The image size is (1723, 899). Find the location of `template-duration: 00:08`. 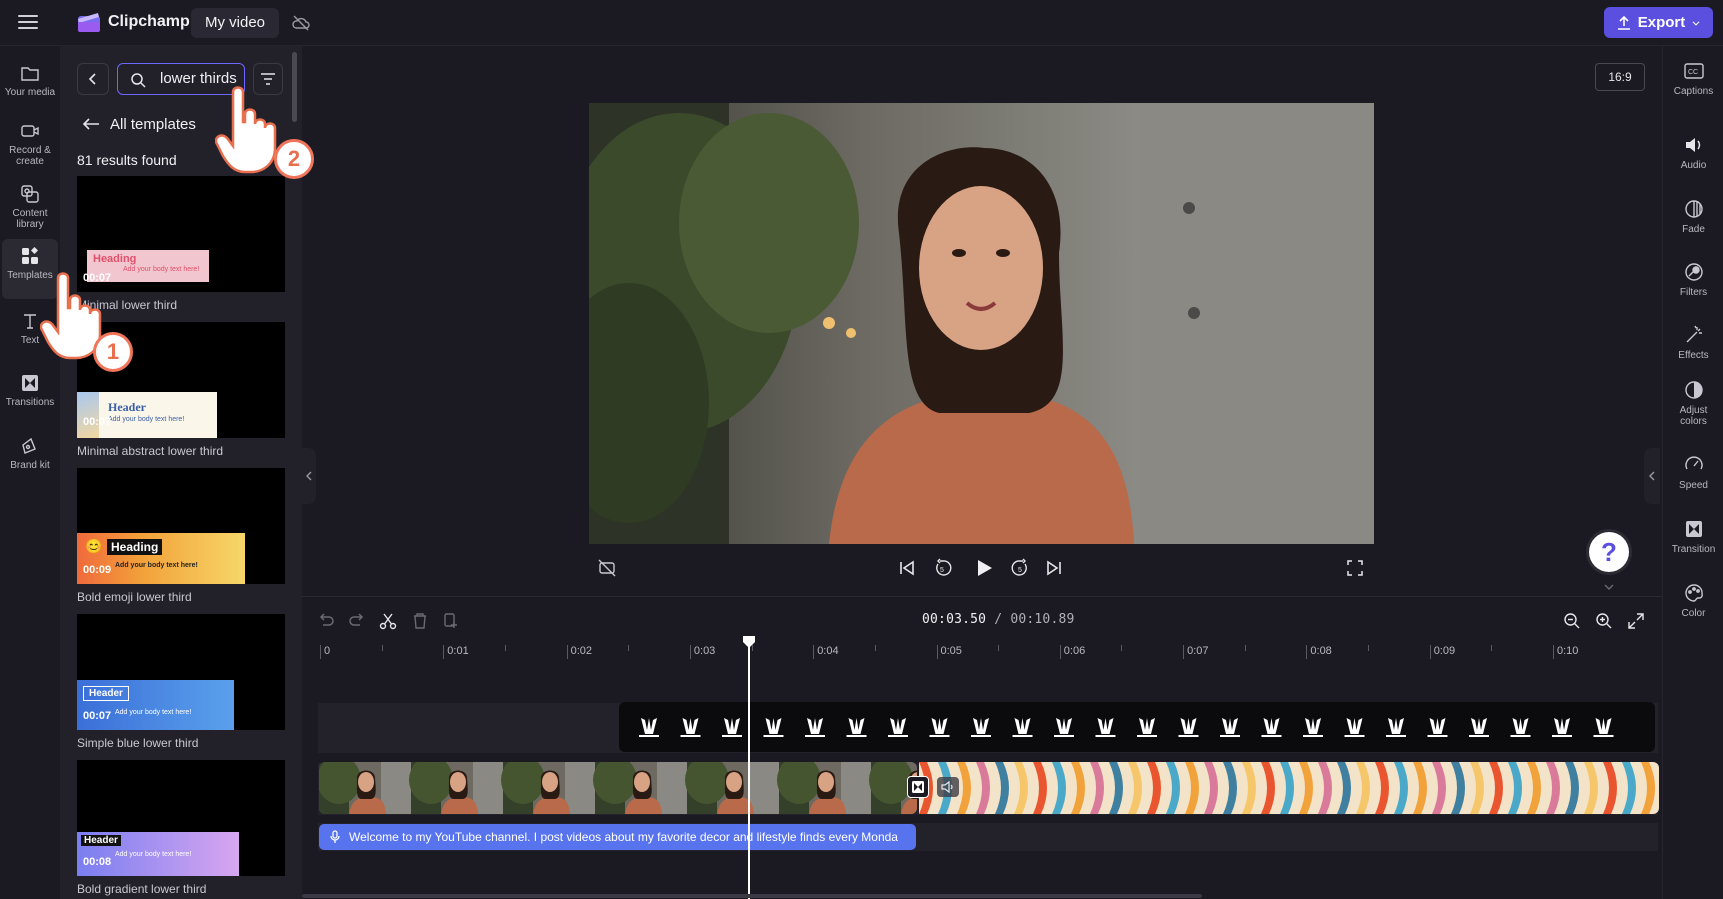

template-duration: 00:08 is located at coordinates (97, 862).